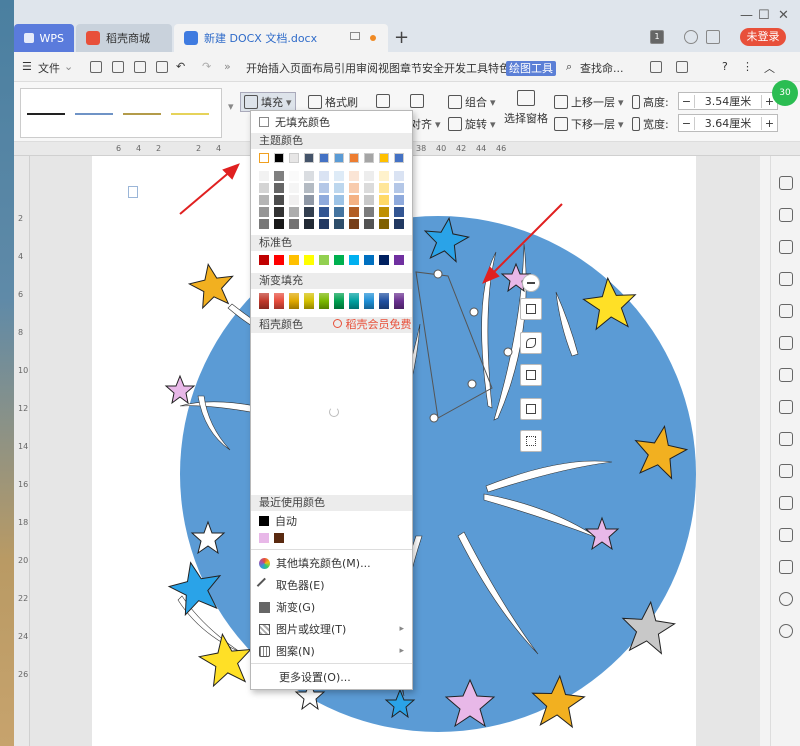  What do you see at coordinates (333, 102) in the screenshot?
I see `format-brush-button: 格式刷` at bounding box center [333, 102].